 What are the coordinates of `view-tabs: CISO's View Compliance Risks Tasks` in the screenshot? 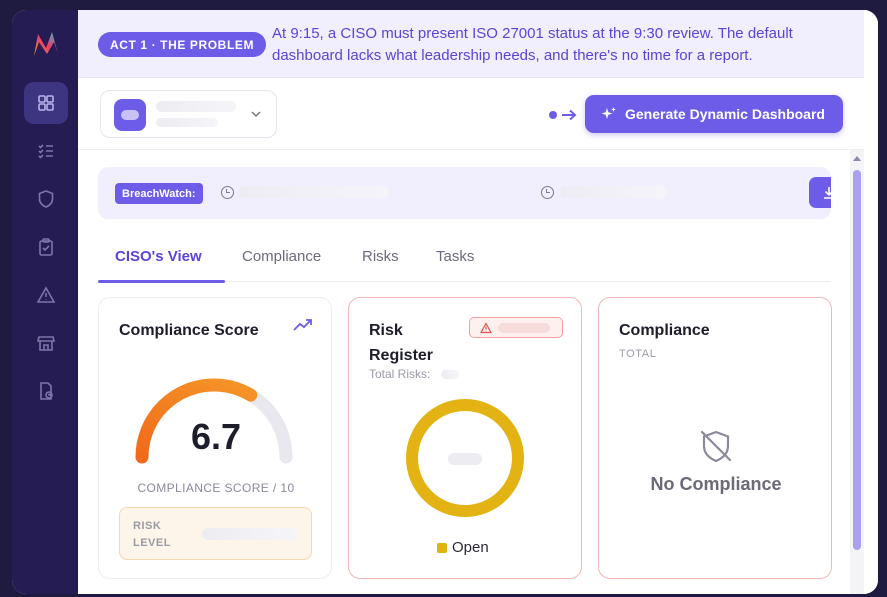 It's located at (464, 261).